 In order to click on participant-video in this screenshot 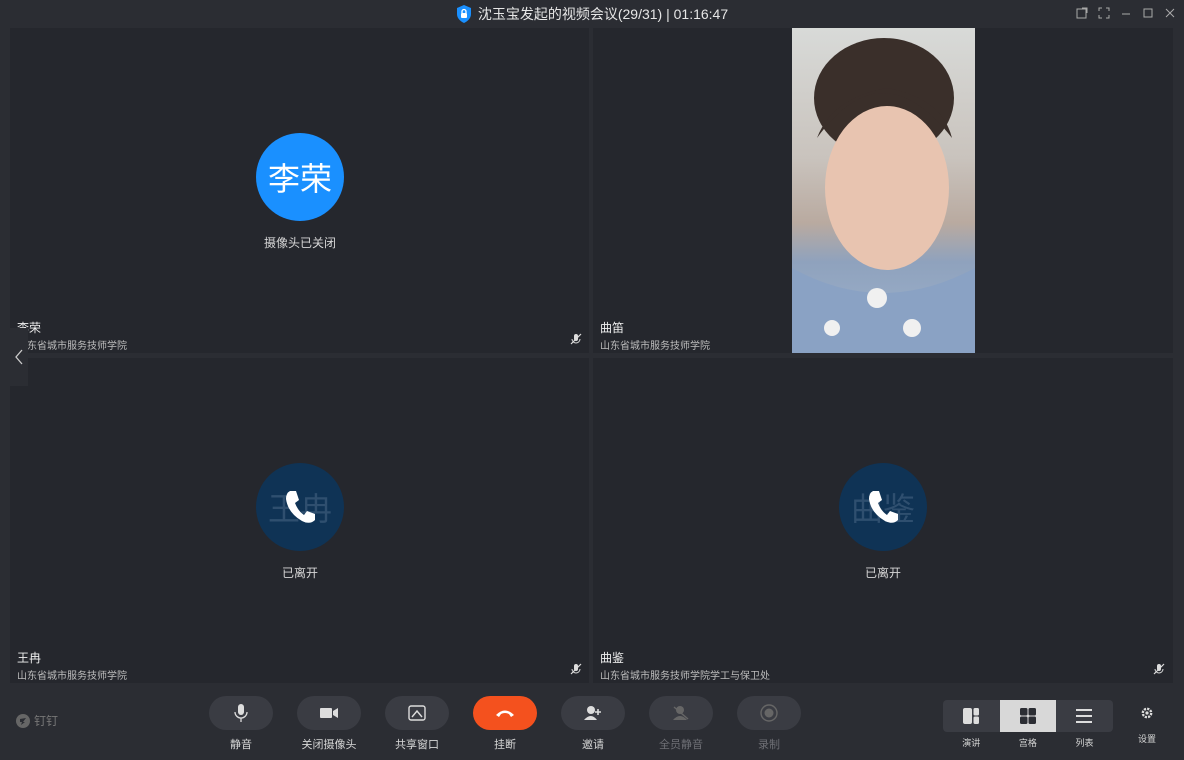, I will do `click(883, 190)`.